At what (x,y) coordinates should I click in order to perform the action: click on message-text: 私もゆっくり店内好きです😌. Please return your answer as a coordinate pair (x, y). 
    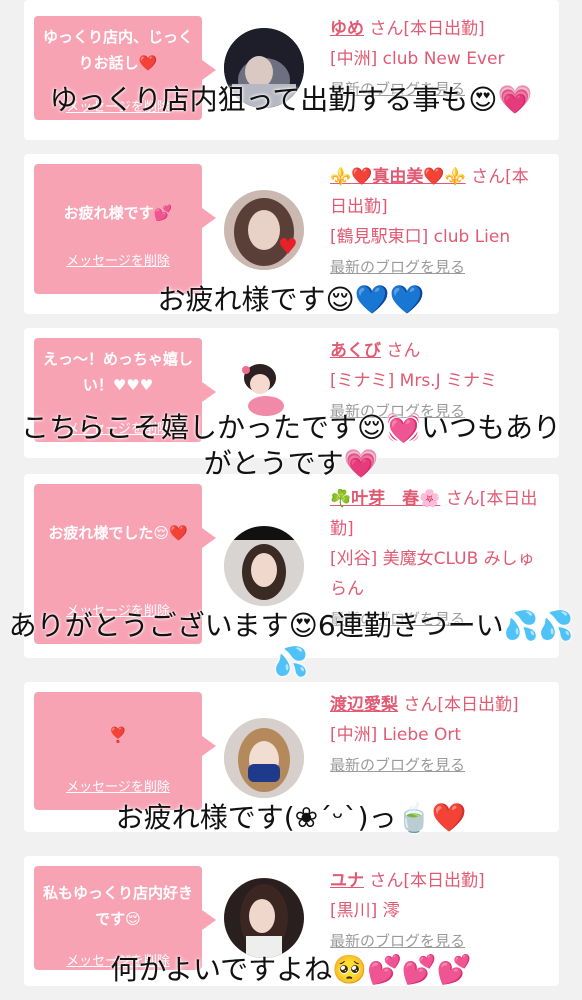
    Looking at the image, I should click on (117, 906).